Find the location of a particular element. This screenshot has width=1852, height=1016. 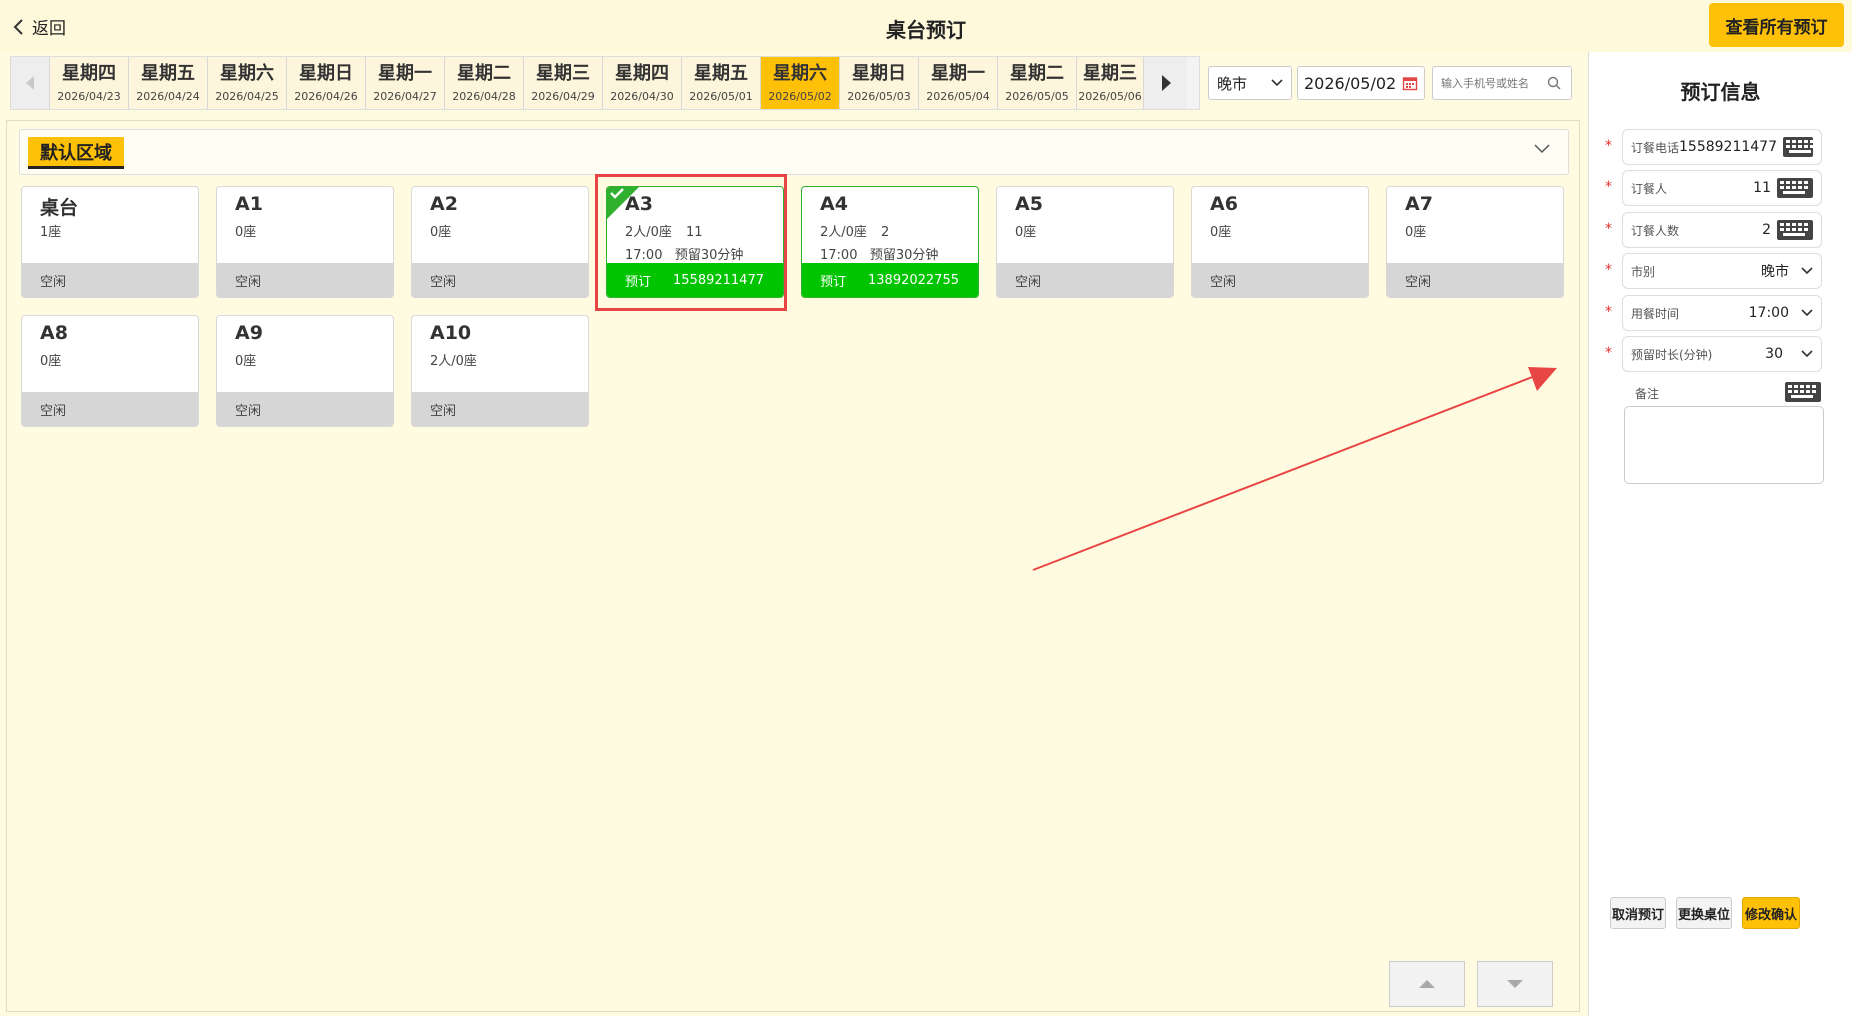

date-tab: 星期二 2026/05/05 is located at coordinates (1036, 83).